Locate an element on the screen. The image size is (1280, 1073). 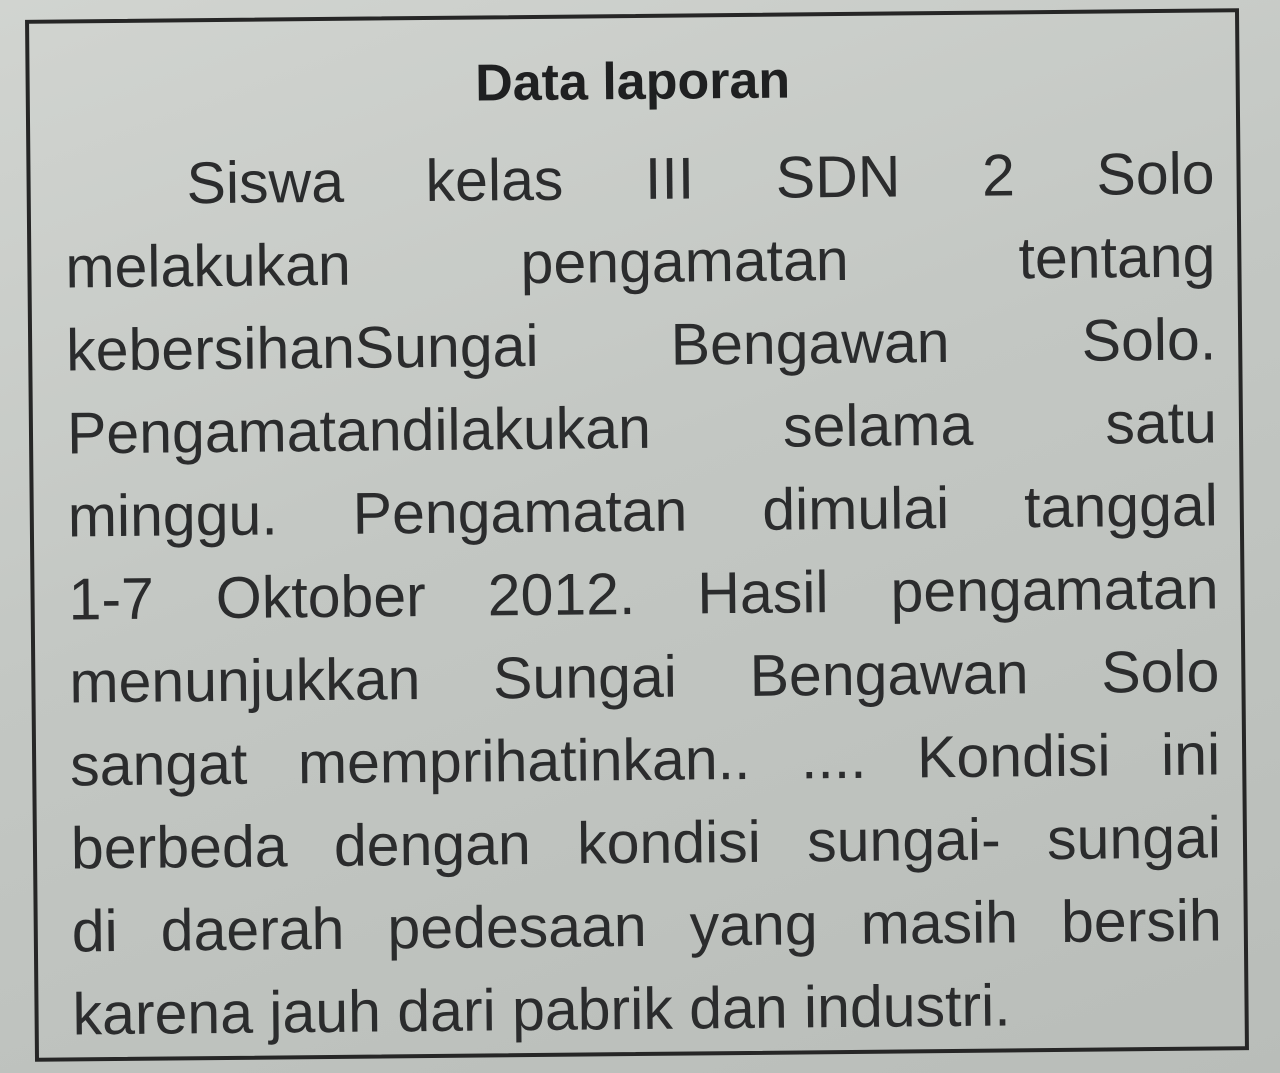
report-line: kebersihanSungai Bengawan Solo. is located at coordinates (641, 345).